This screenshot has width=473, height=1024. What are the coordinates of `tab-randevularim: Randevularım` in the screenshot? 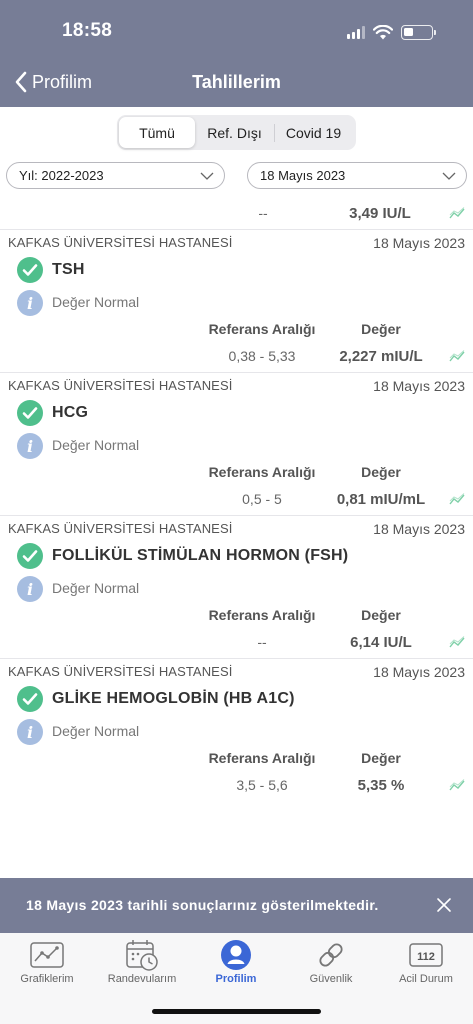 It's located at (142, 963).